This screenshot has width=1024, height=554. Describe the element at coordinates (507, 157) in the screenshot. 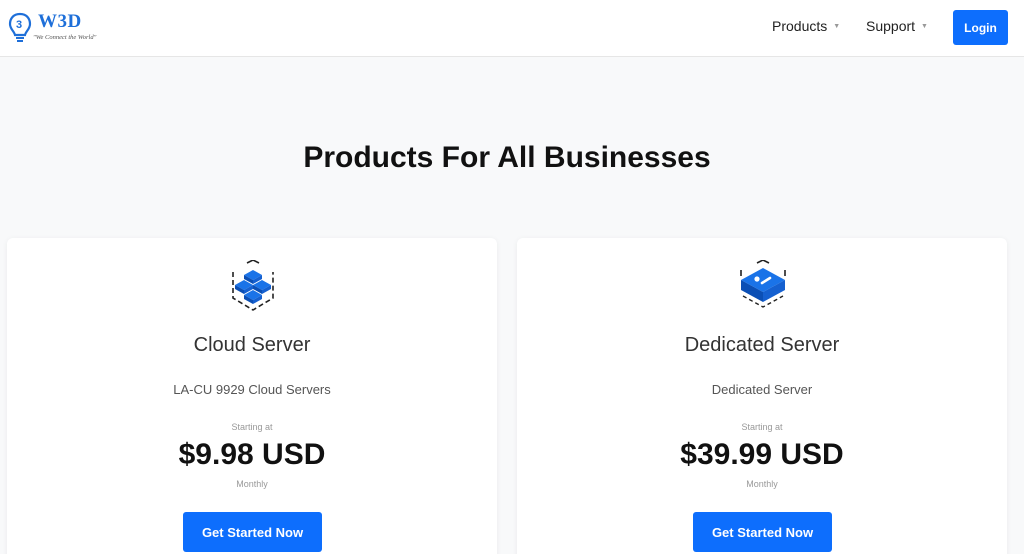

I see `page-title: Products For All Businesses` at that location.